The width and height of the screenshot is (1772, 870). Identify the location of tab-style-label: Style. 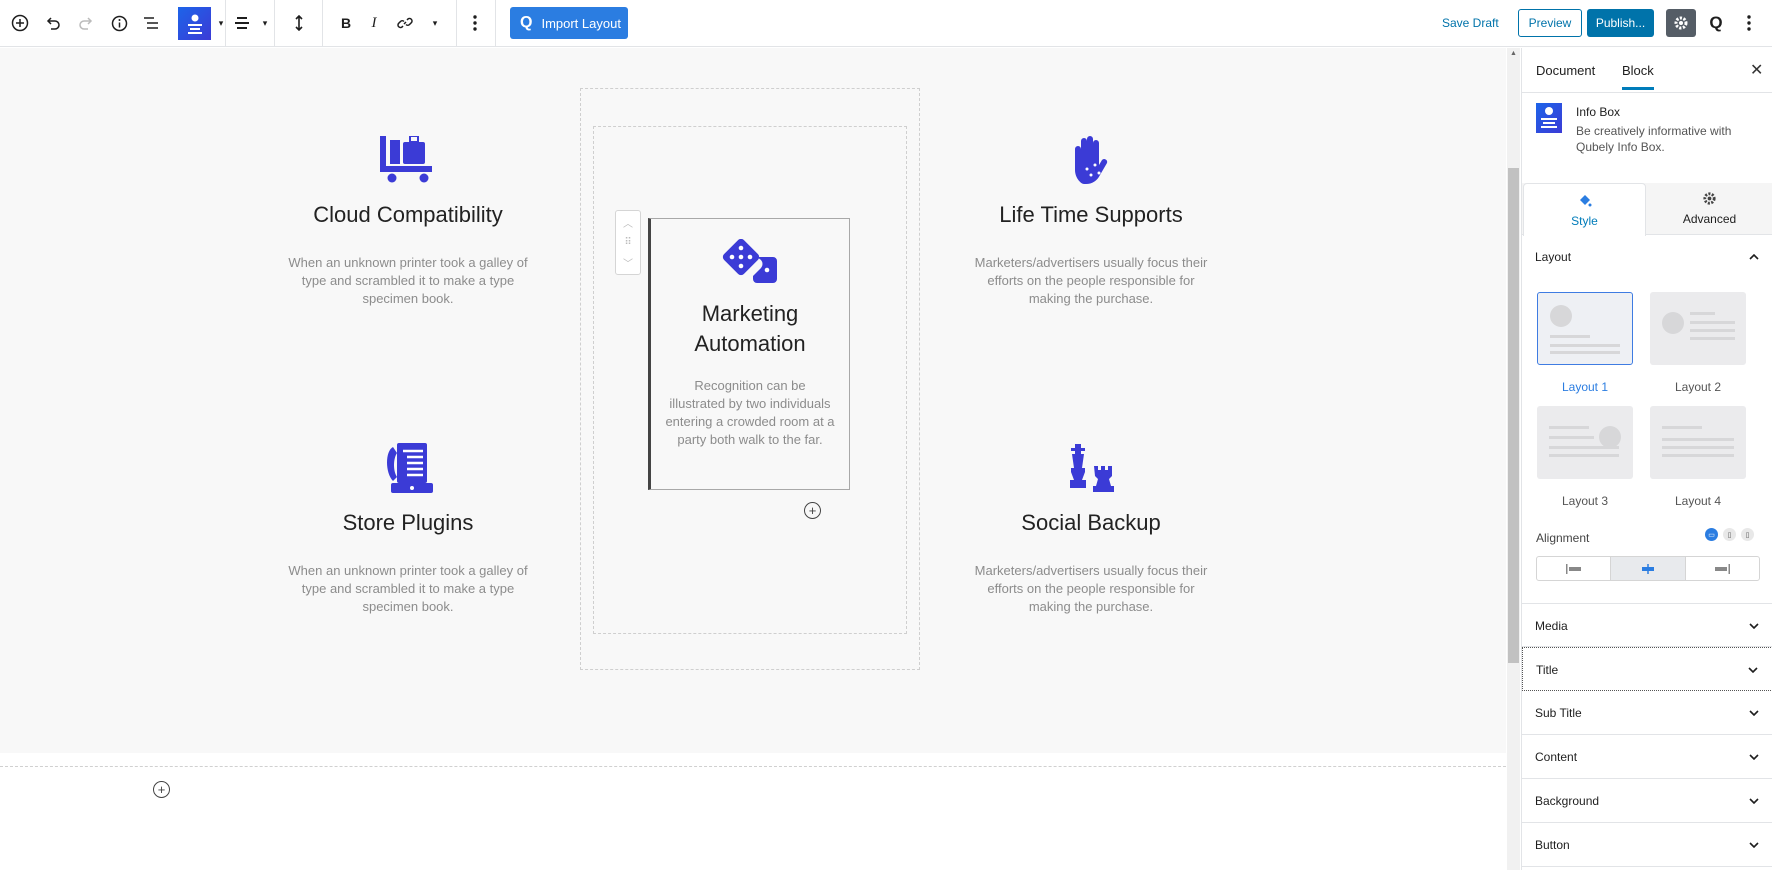
(1584, 221).